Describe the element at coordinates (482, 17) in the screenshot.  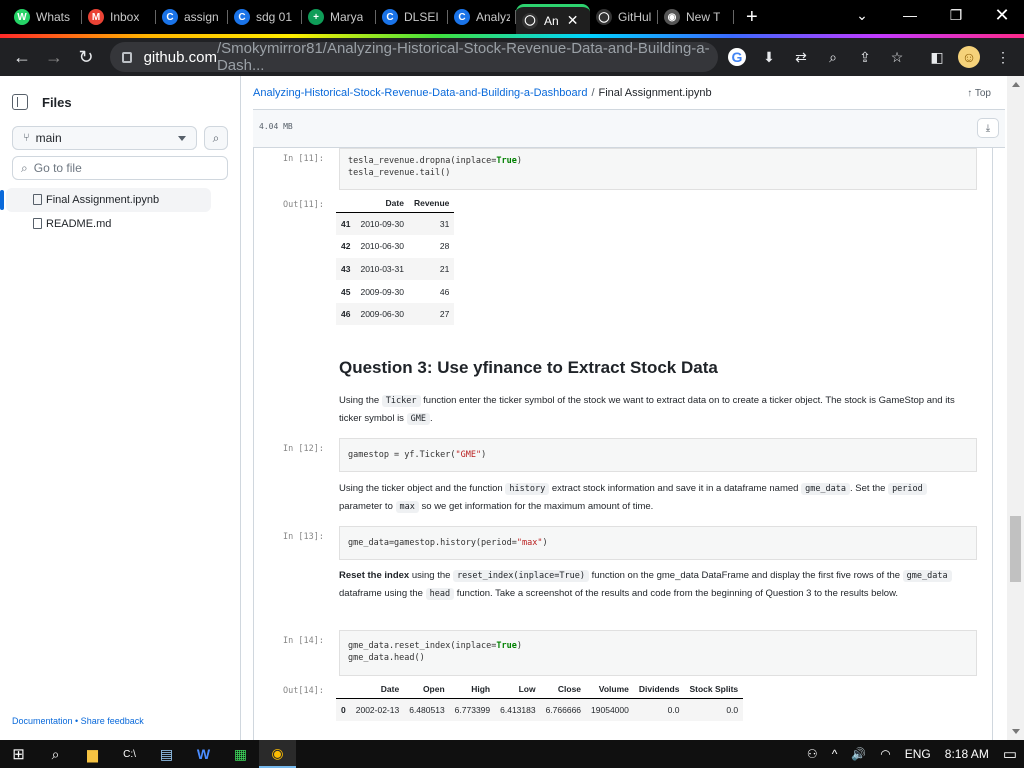
I see `tab-analyz: C Analyz` at that location.